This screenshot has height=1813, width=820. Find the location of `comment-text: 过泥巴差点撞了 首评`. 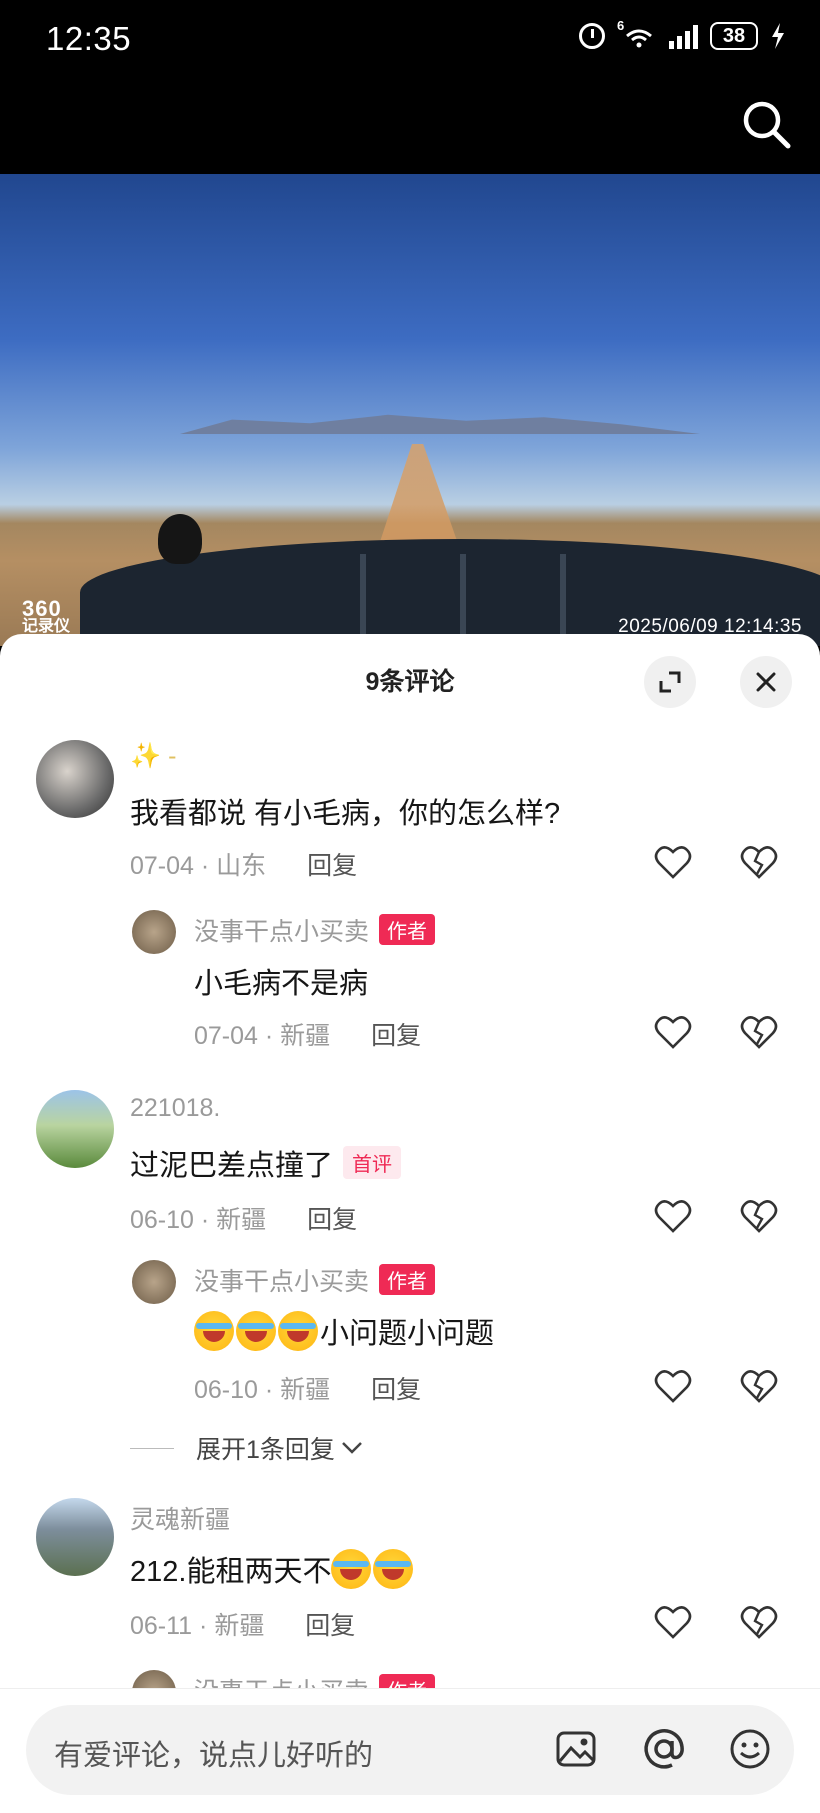

comment-text: 过泥巴差点撞了 首评 is located at coordinates (266, 1163).